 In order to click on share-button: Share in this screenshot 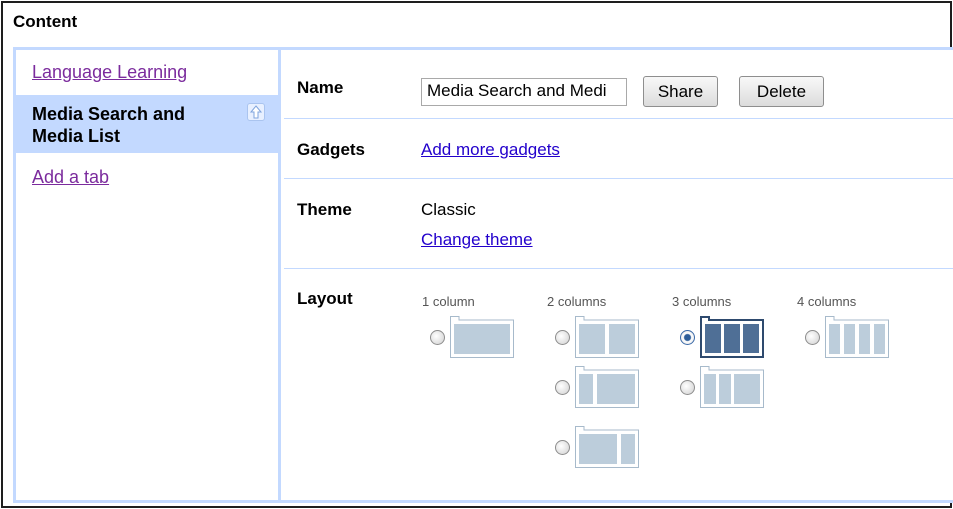, I will do `click(680, 91)`.